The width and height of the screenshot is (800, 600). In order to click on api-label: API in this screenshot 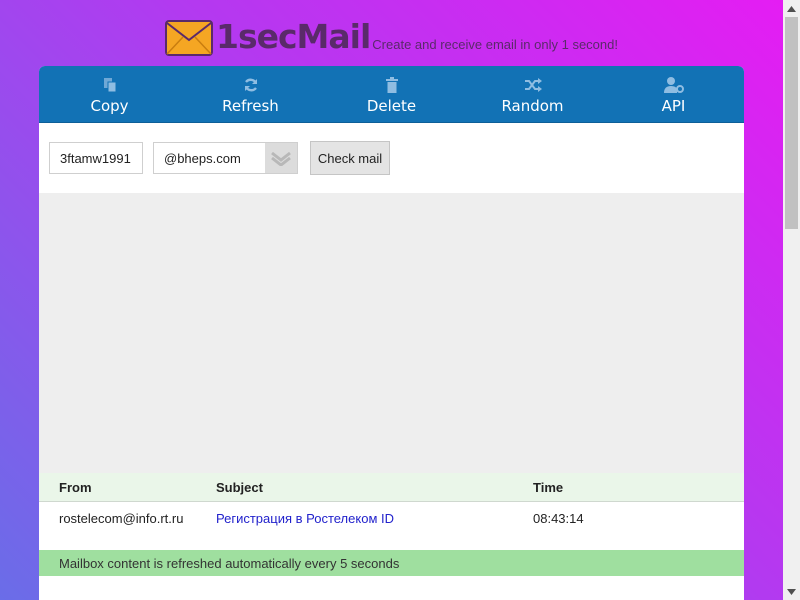, I will do `click(673, 106)`.